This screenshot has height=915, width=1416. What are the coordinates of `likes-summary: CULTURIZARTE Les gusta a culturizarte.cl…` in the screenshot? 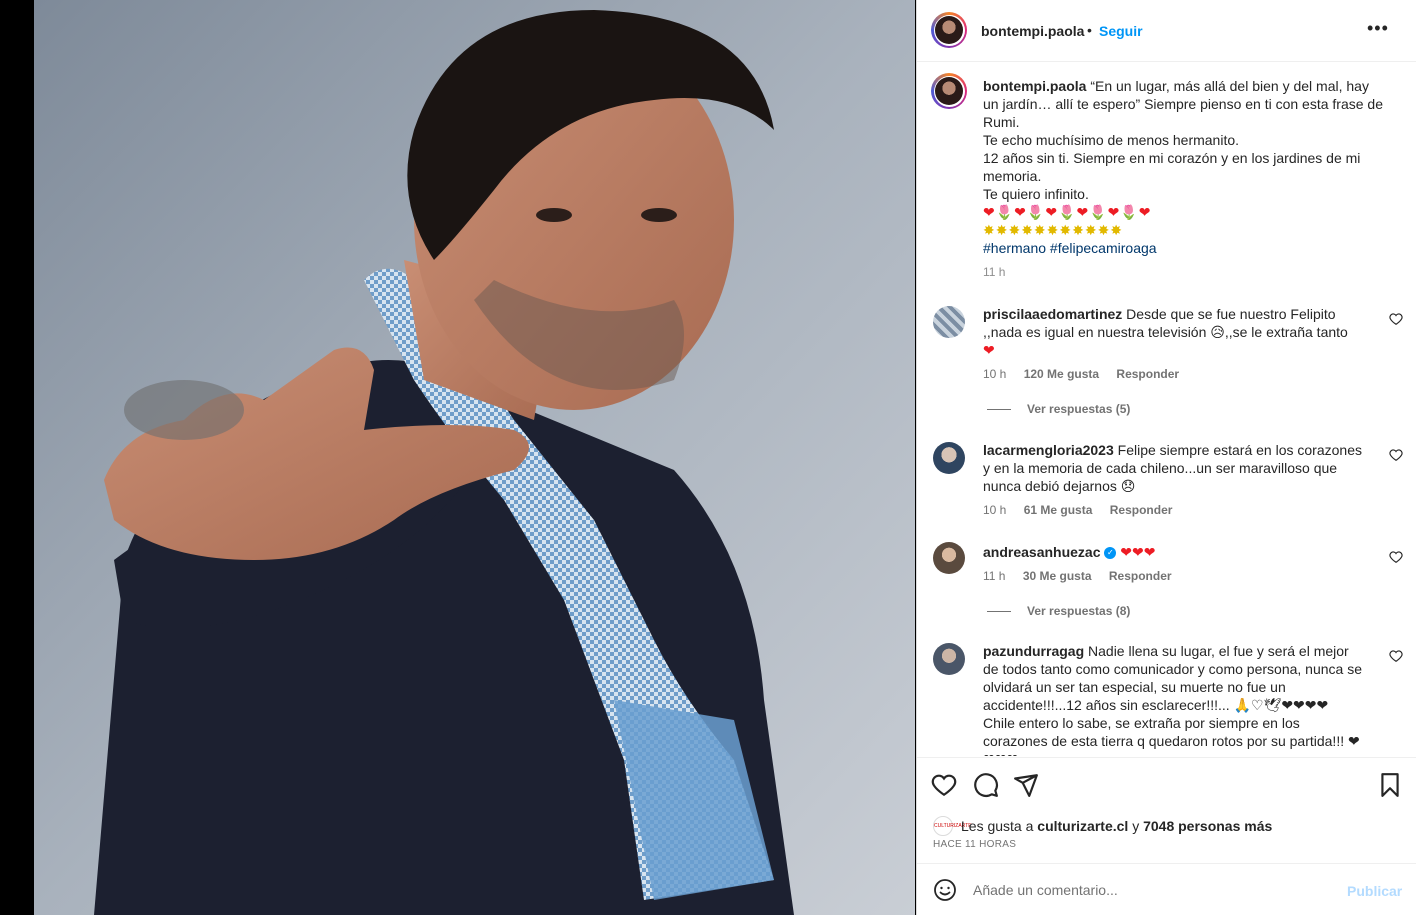 It's located at (1166, 825).